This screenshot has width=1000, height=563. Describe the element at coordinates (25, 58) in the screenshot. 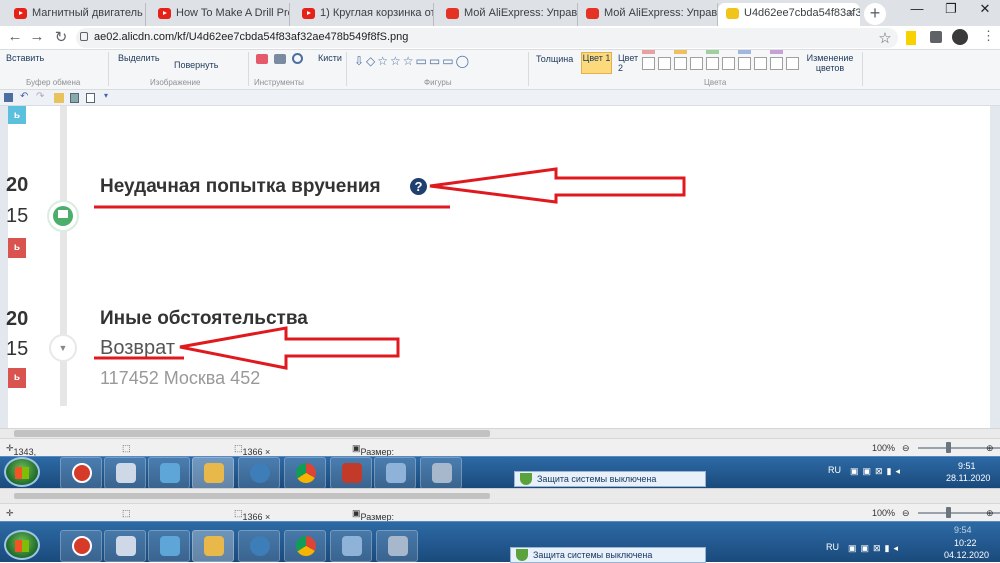

I see `paste-button: Вставить` at that location.